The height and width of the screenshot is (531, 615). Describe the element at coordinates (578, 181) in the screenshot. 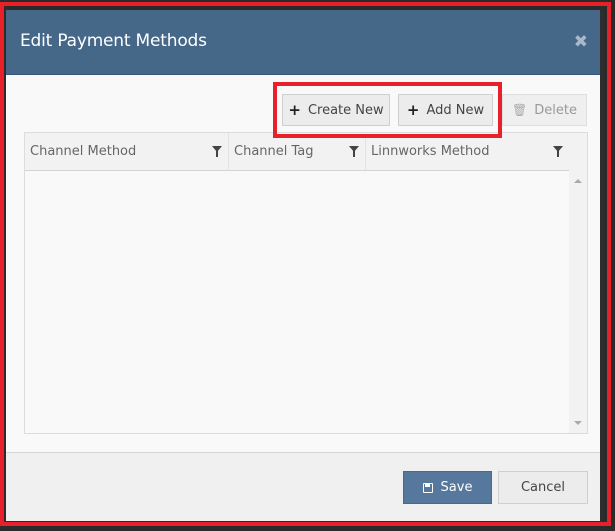

I see `scroll-up-icon` at that location.